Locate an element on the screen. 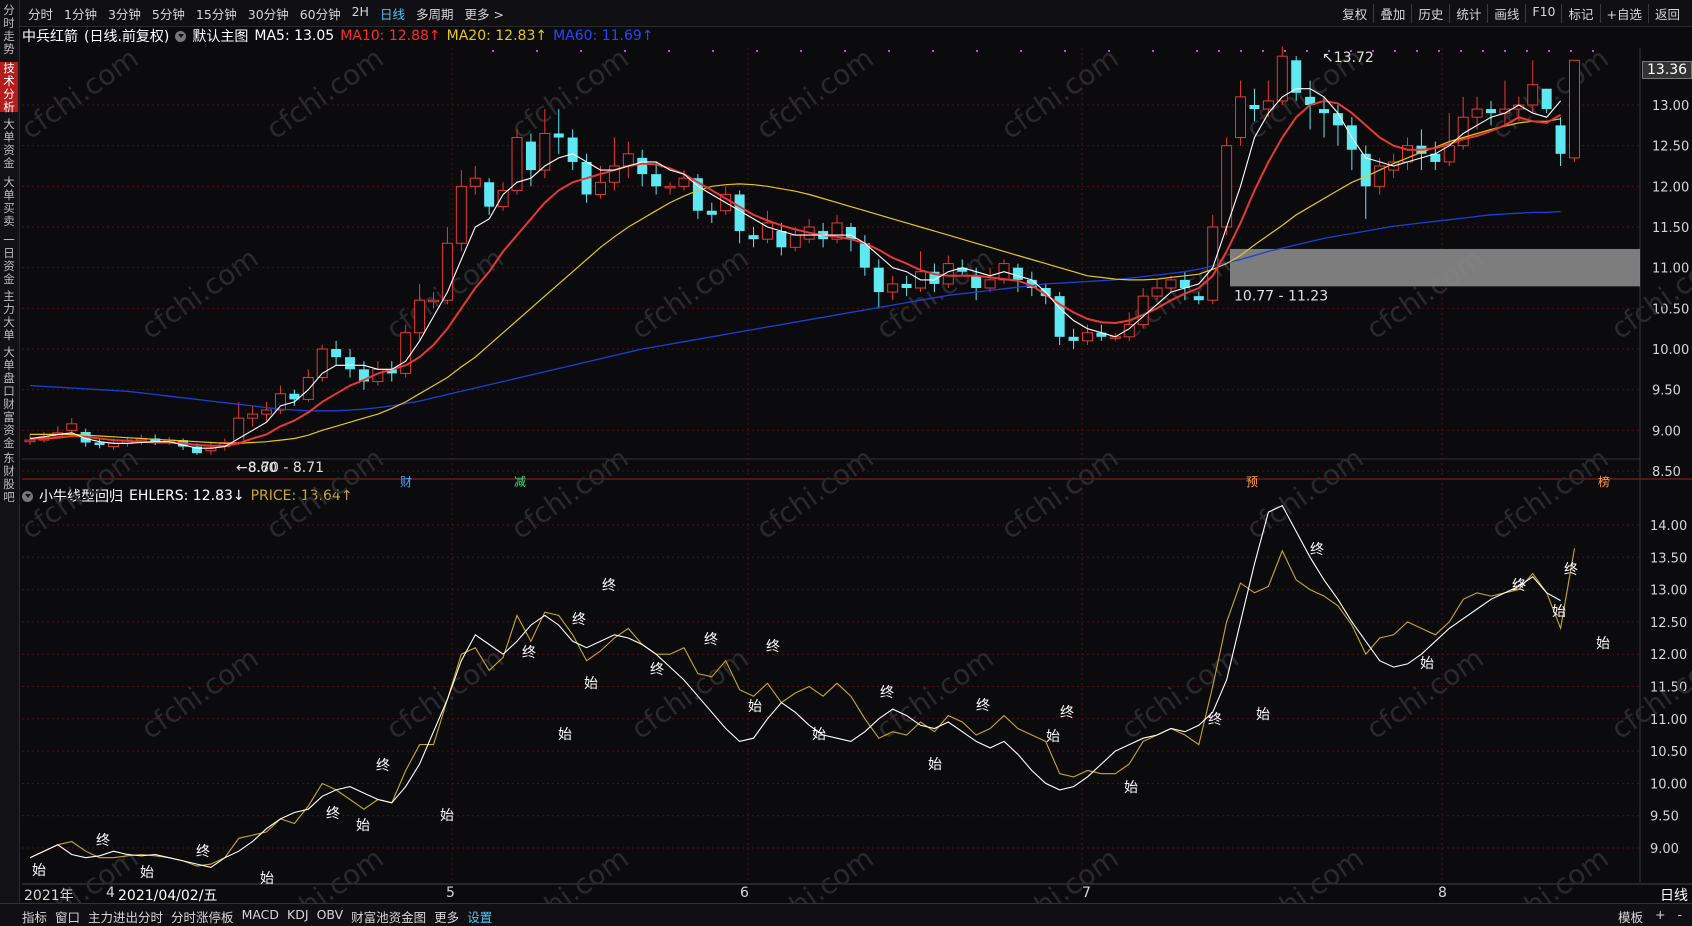 The height and width of the screenshot is (926, 1692). template-button: 模板 is located at coordinates (1630, 916).